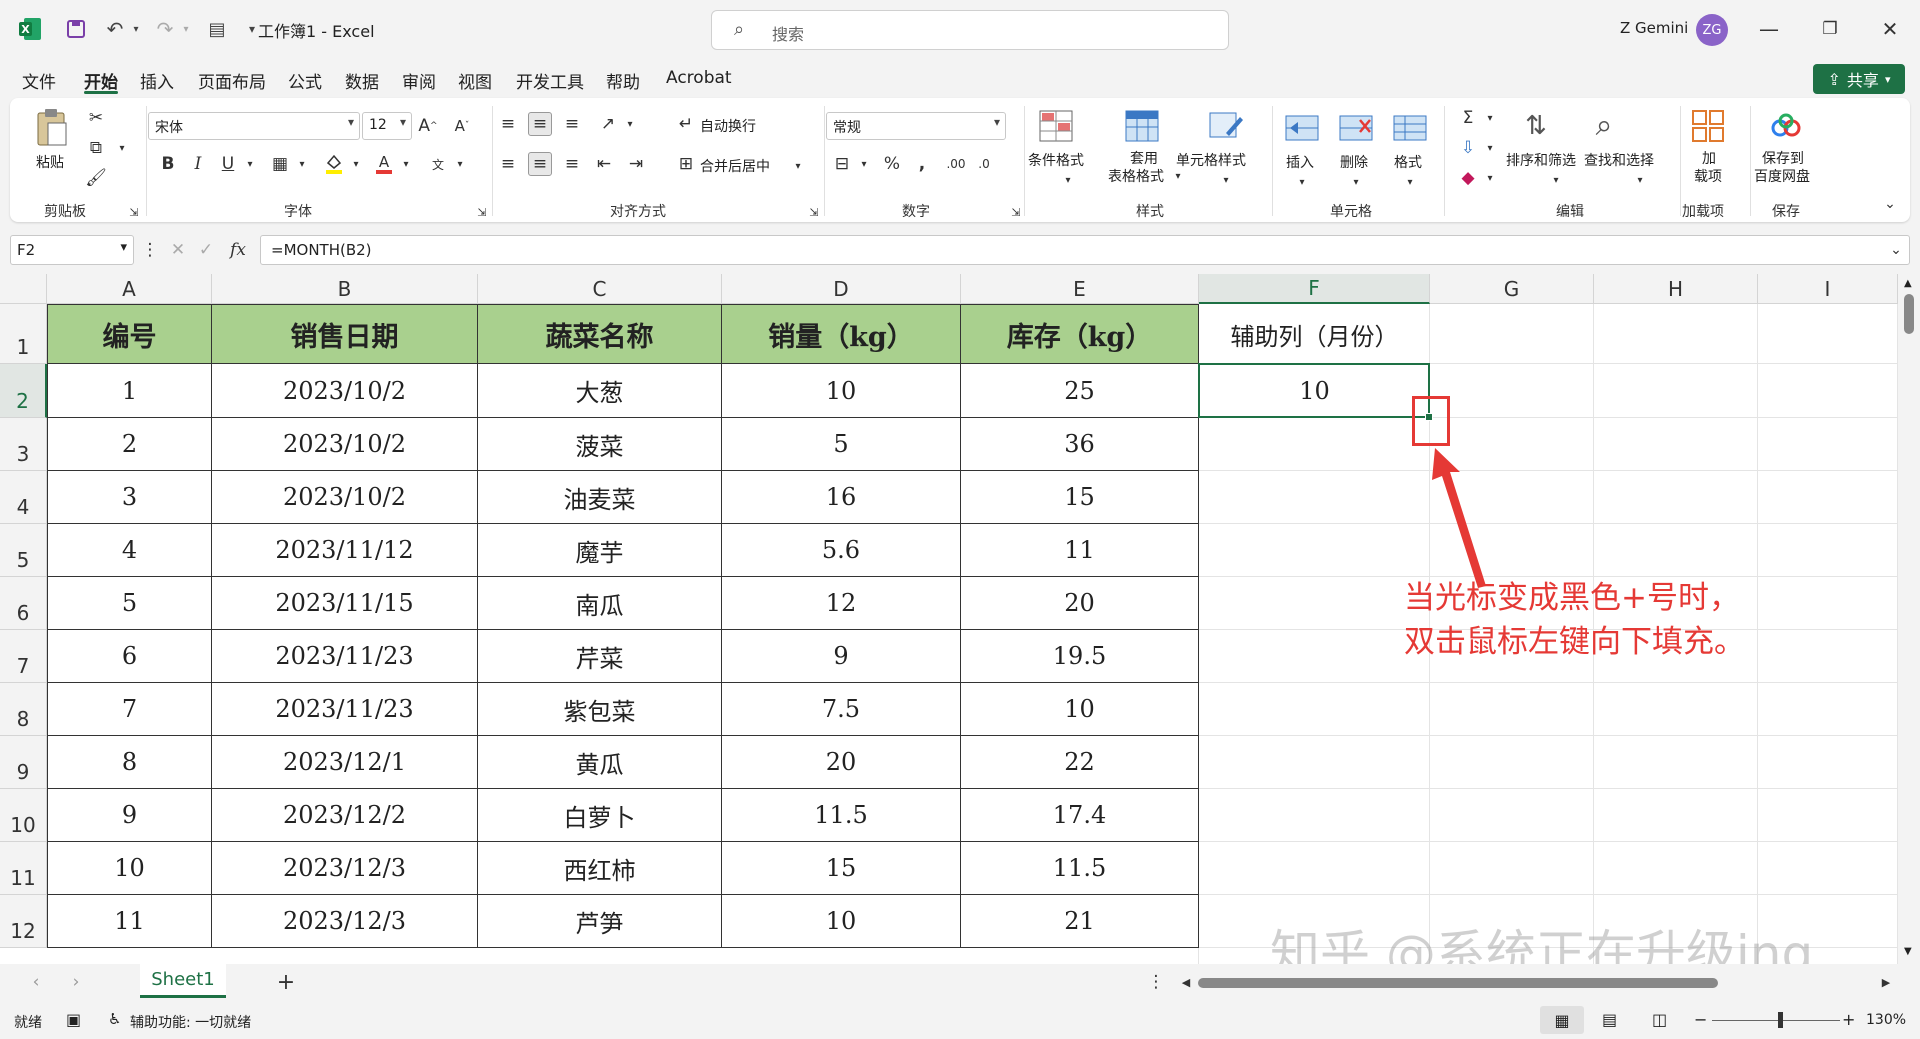 This screenshot has width=1920, height=1039. What do you see at coordinates (686, 164) in the screenshot?
I see `merge-center-icon: ⊞` at bounding box center [686, 164].